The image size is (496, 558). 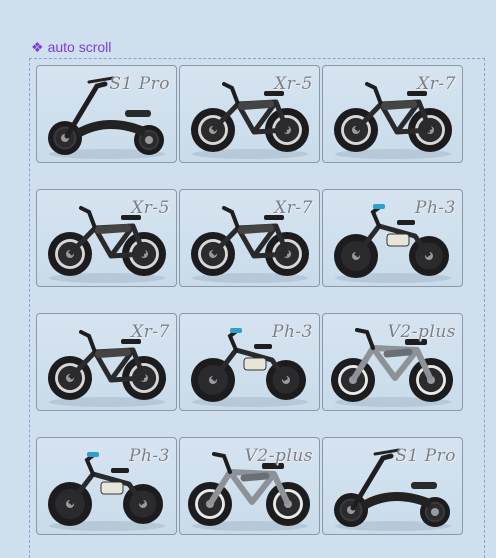 What do you see at coordinates (79, 47) in the screenshot?
I see `auto-scroll-label: auto scroll` at bounding box center [79, 47].